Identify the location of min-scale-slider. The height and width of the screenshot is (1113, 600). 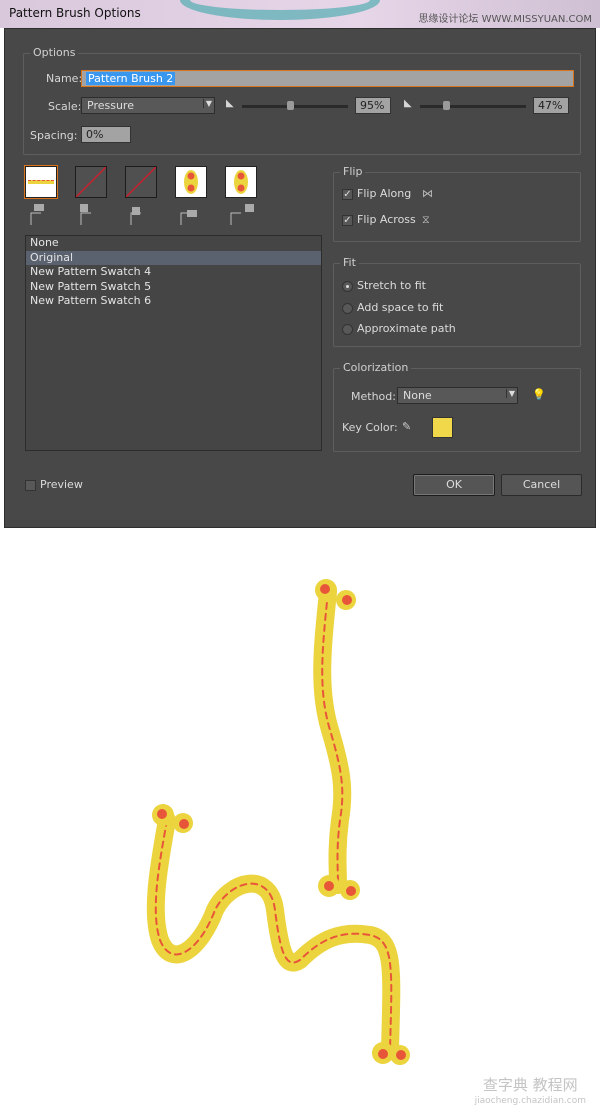
(295, 106).